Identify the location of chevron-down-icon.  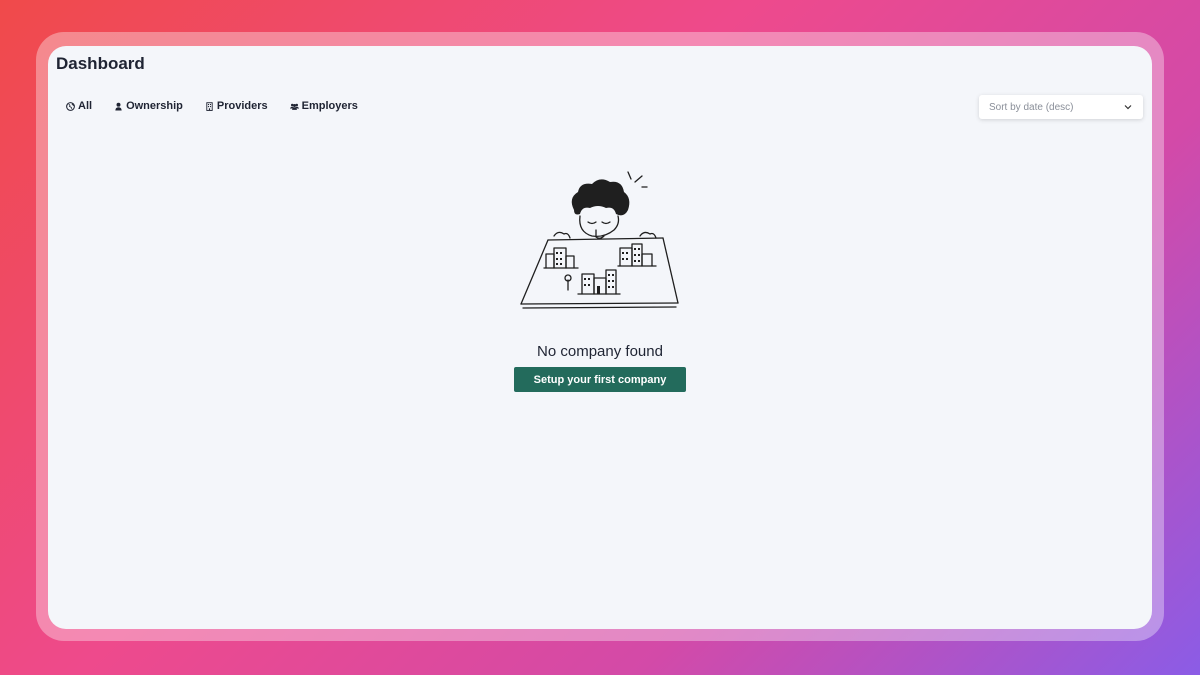
(1128, 107).